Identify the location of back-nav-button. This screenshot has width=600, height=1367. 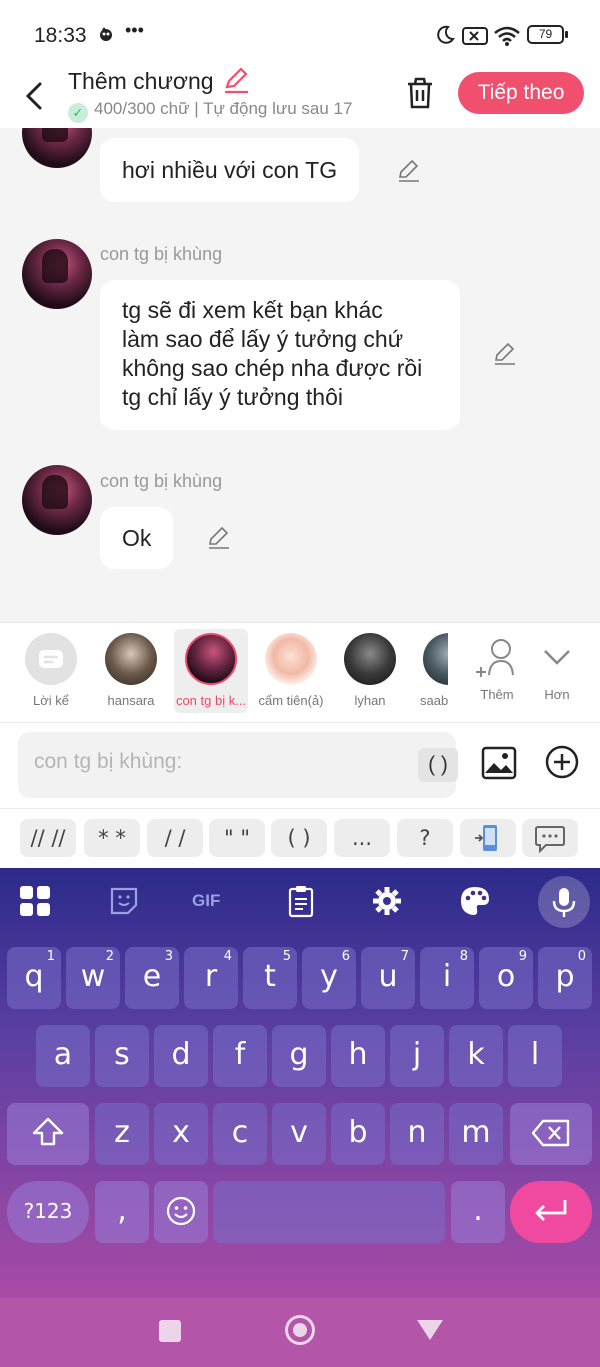
(430, 1330).